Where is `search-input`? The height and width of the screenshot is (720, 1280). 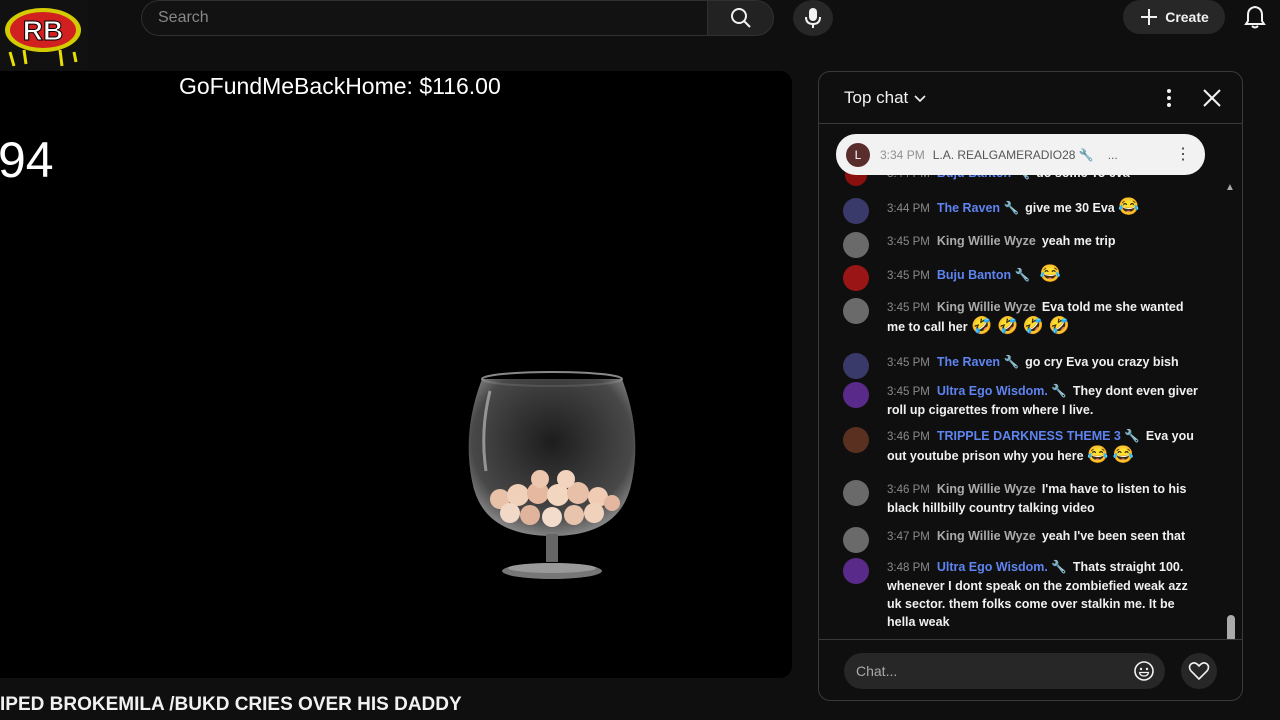 search-input is located at coordinates (424, 18).